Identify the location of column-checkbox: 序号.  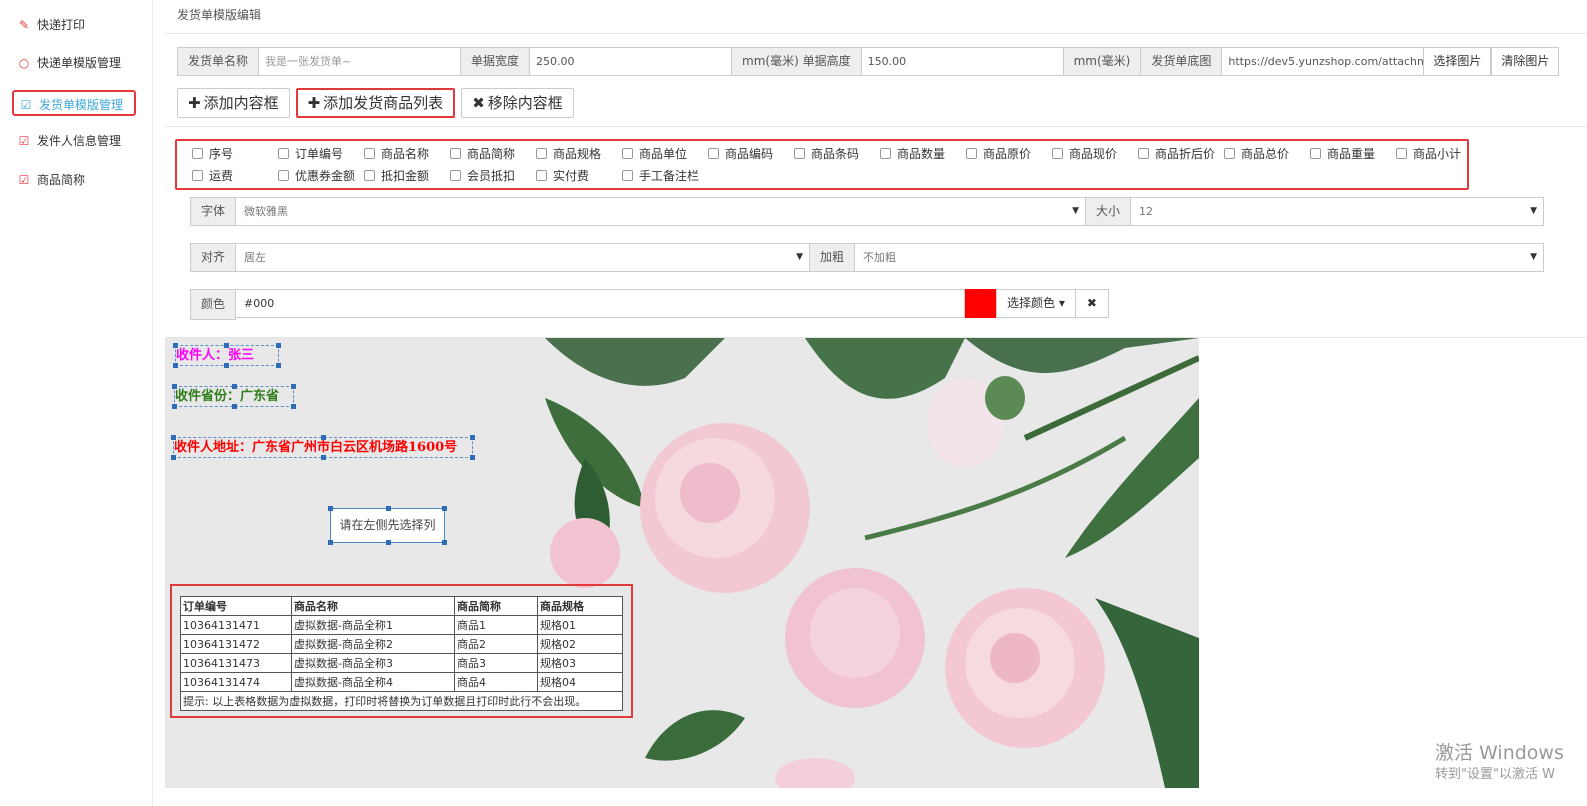
(212, 154).